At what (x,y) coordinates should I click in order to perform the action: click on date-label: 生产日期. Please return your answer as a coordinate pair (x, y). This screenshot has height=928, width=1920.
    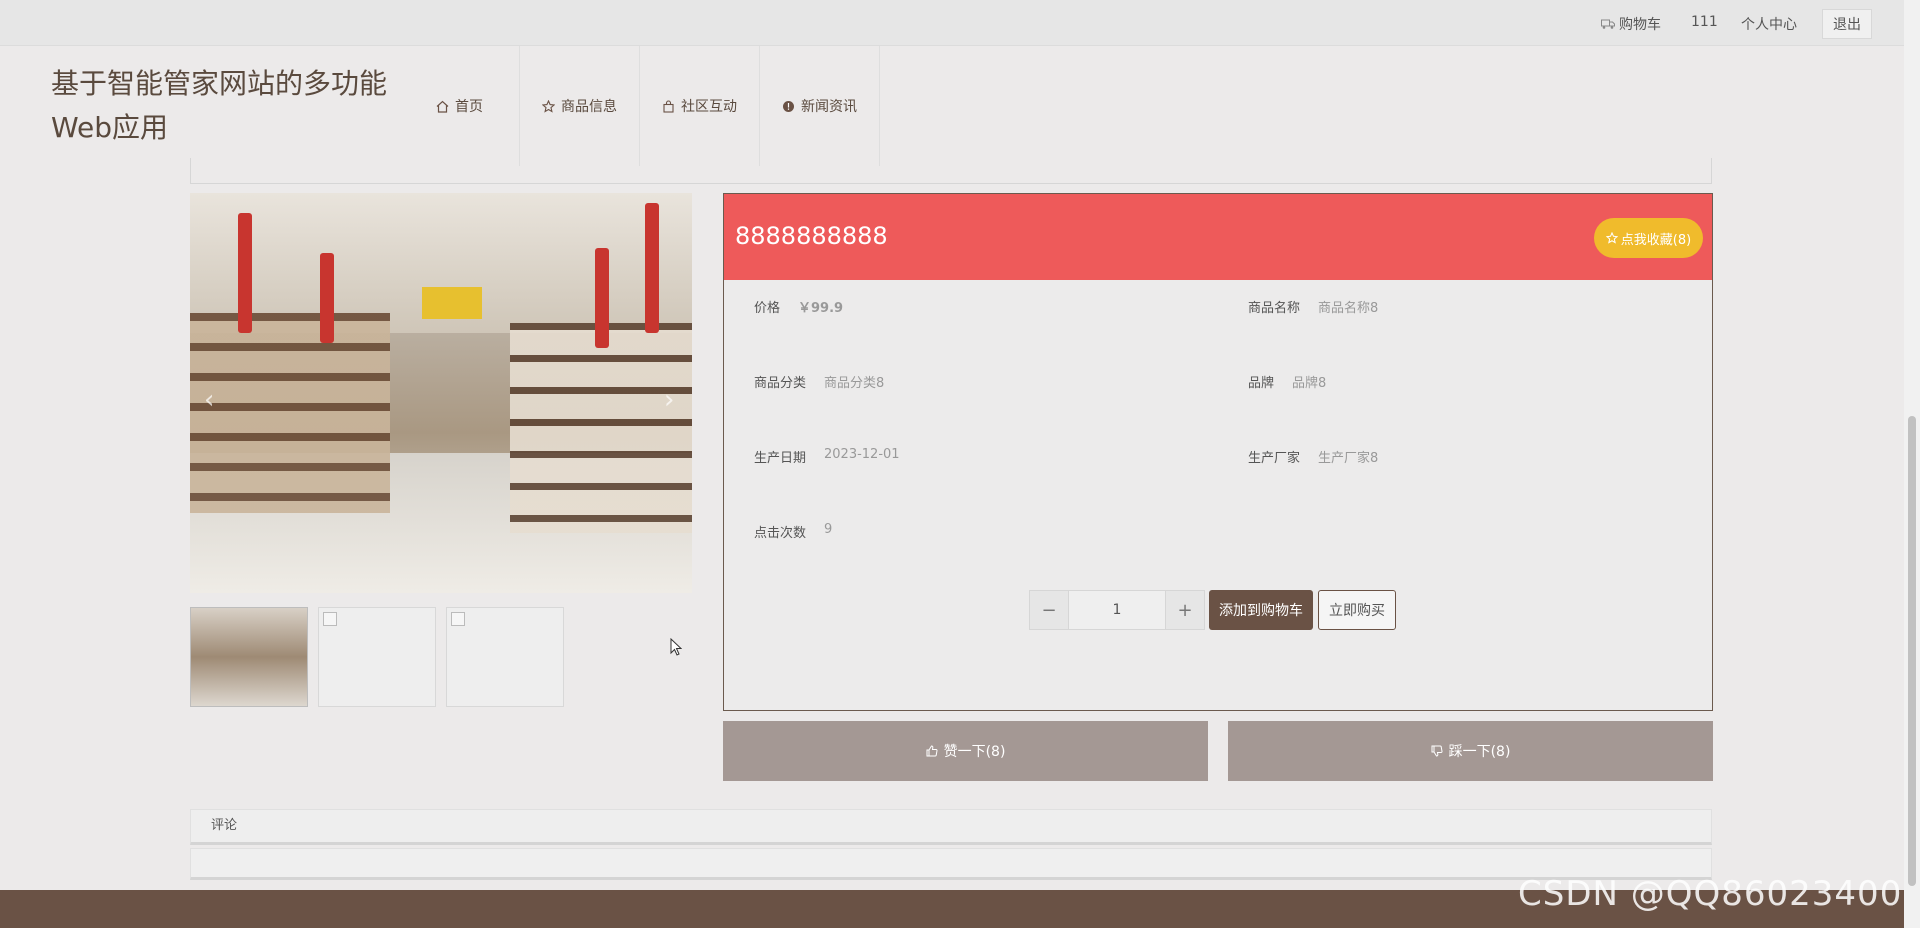
    Looking at the image, I should click on (780, 458).